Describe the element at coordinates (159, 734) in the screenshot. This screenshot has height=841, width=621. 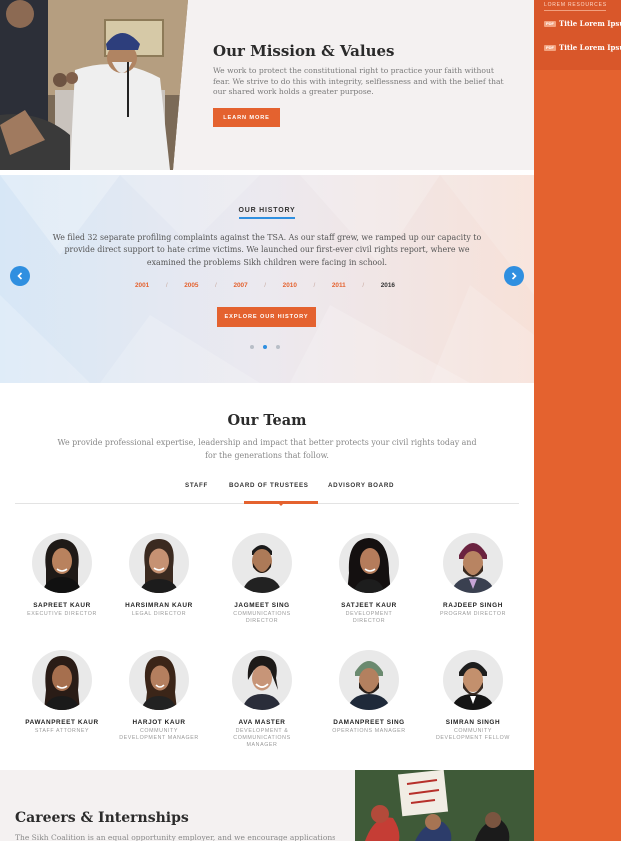
I see `member-role: COMMUNITY DEVELOPMENT MANAGER` at that location.